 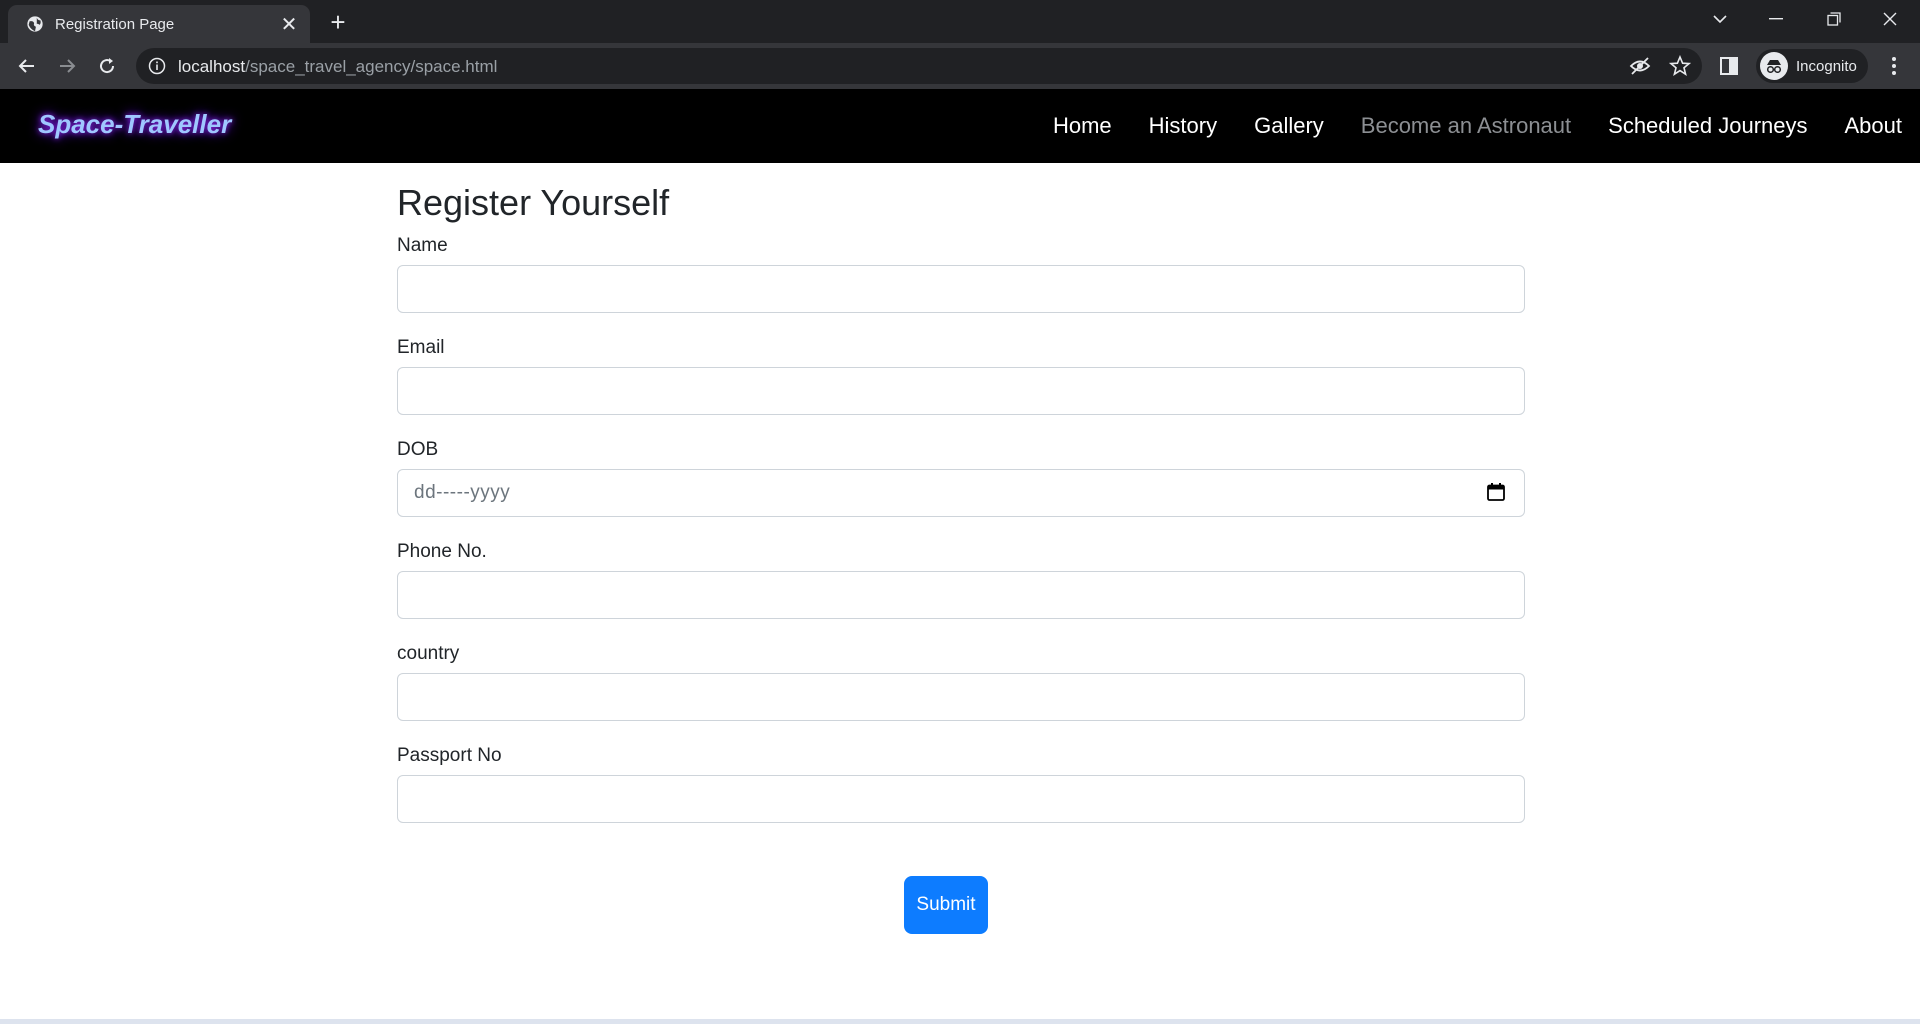 What do you see at coordinates (1729, 66) in the screenshot?
I see `side-panel-icon` at bounding box center [1729, 66].